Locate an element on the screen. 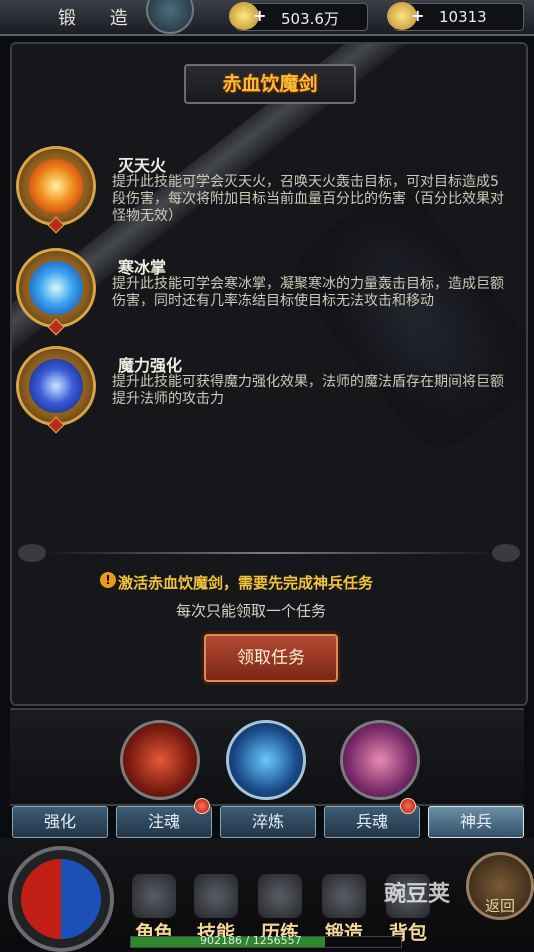 This screenshot has height=952, width=534. ingot-counter: + 10313 is located at coordinates (455, 16).